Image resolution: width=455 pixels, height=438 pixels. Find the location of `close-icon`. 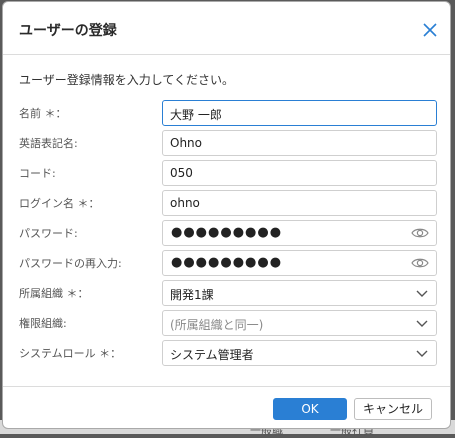

close-icon is located at coordinates (430, 30).